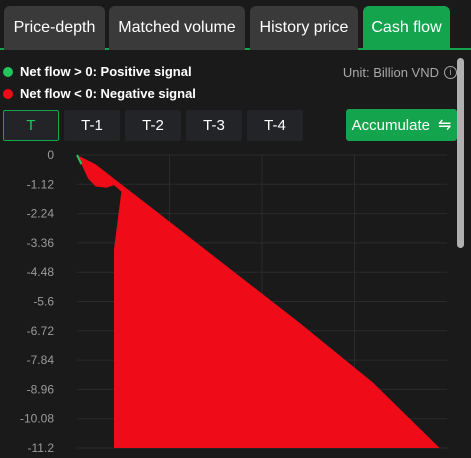 This screenshot has width=471, height=458. What do you see at coordinates (41, 389) in the screenshot?
I see `y-tick-label: -8.96` at bounding box center [41, 389].